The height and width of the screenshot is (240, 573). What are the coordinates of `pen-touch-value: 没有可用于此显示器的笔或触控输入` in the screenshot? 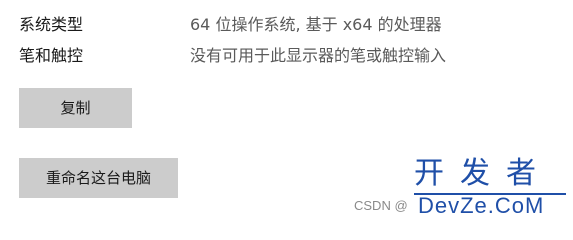 It's located at (318, 55).